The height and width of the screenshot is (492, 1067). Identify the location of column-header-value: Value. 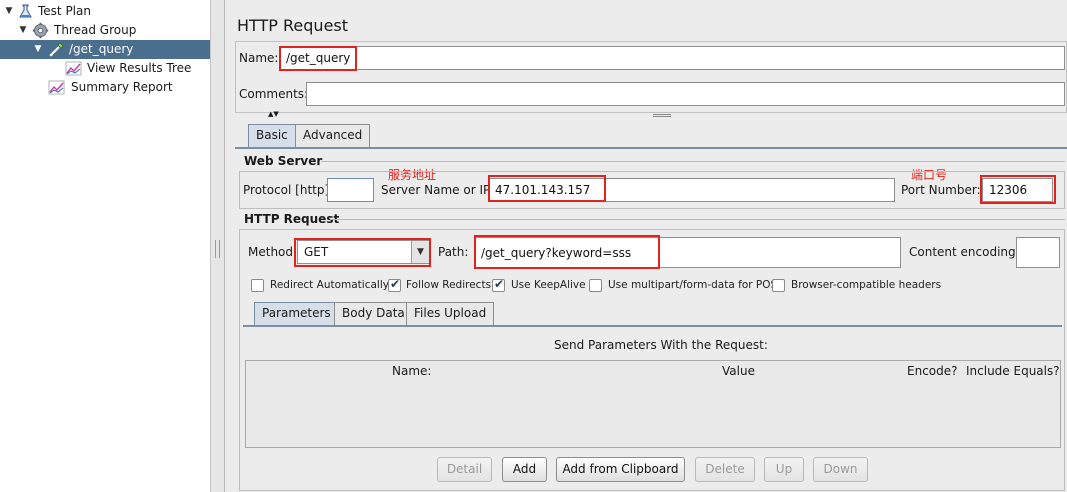
(738, 371).